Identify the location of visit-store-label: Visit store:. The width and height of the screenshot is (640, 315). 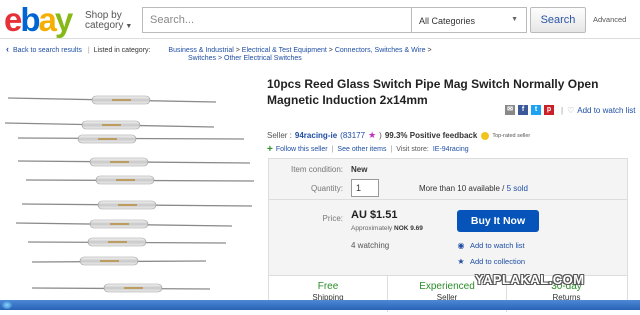
(412, 149).